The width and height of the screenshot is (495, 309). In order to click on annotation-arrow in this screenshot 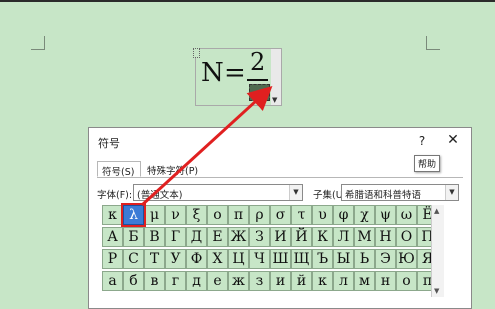, I will do `click(206, 146)`.